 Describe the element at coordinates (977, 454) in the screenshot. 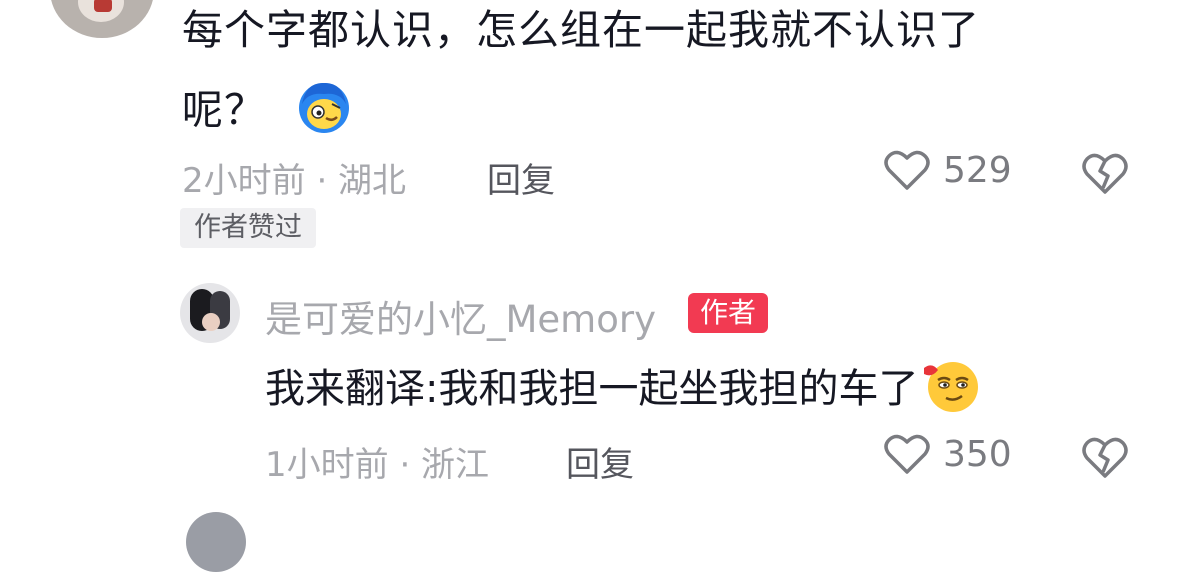

I see `like-count: 350` at that location.